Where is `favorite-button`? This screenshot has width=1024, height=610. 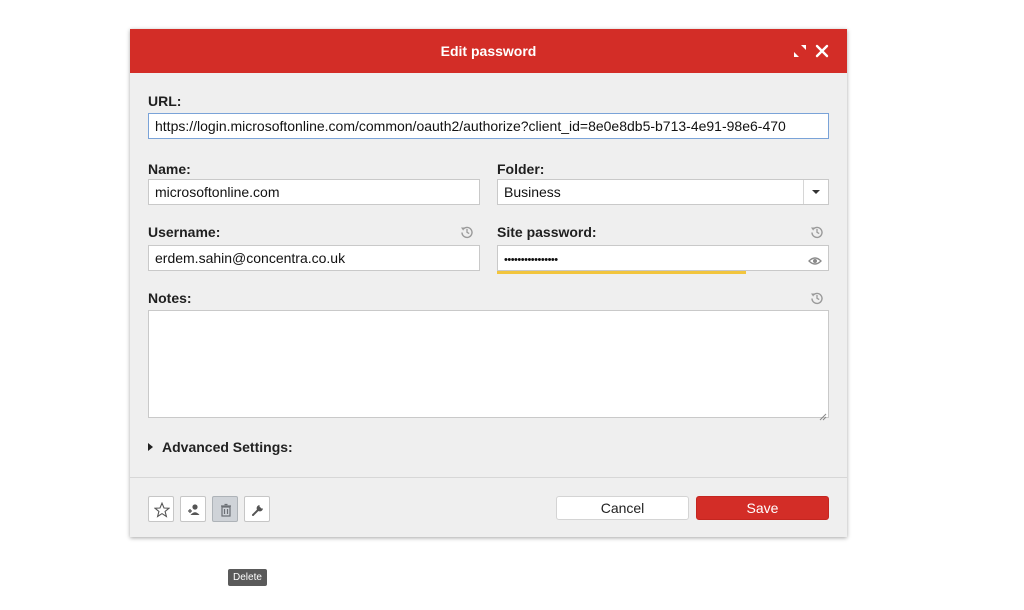 favorite-button is located at coordinates (161, 509).